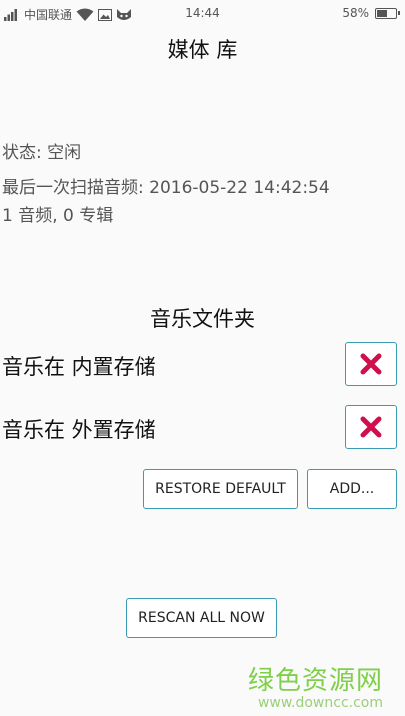 Image resolution: width=405 pixels, height=716 pixels. Describe the element at coordinates (79, 367) in the screenshot. I see `folder-label: 音乐在 内置存储` at that location.